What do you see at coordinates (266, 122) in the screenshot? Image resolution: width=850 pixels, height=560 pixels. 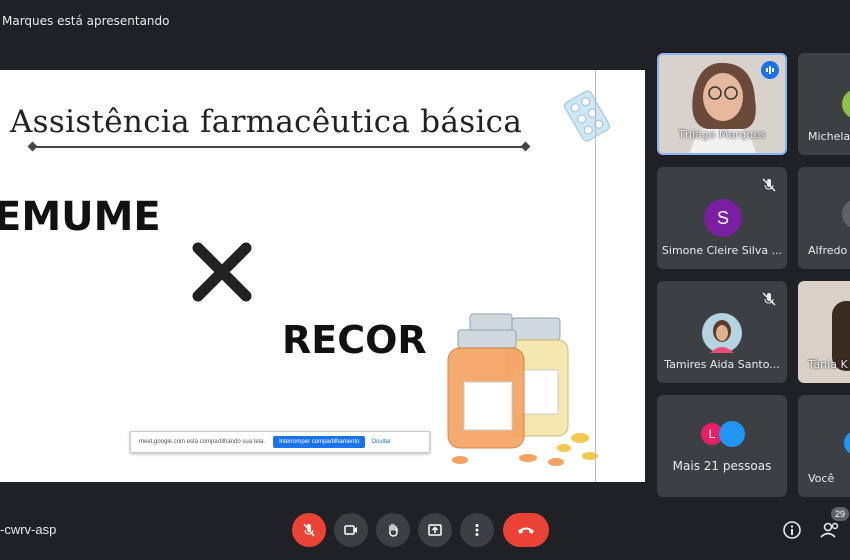 I see `slide-title: Assistência farmacêutica básica` at bounding box center [266, 122].